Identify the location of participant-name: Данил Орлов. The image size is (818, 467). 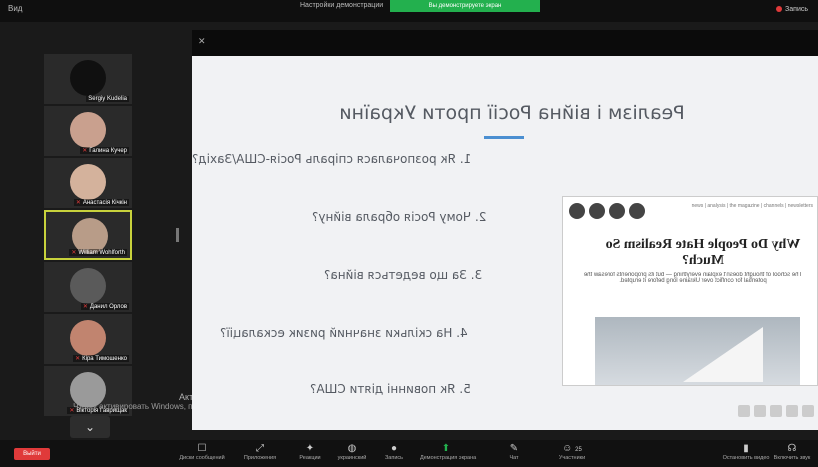
(108, 307).